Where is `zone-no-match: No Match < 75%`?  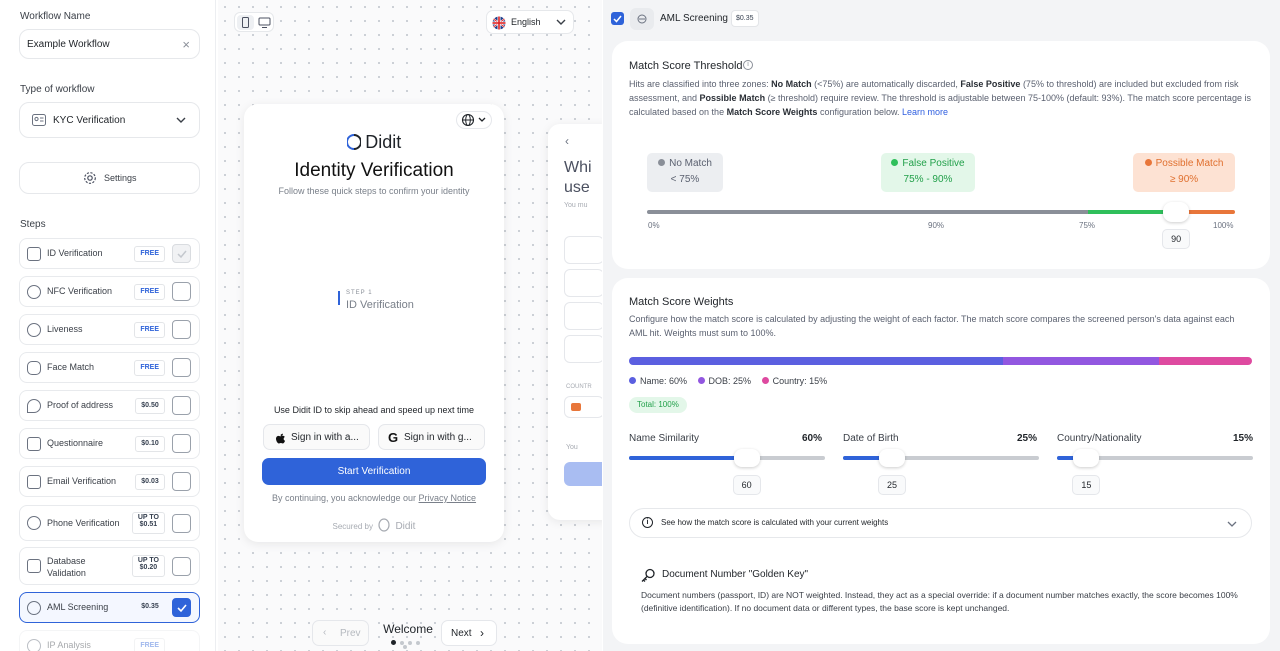 zone-no-match: No Match < 75% is located at coordinates (685, 172).